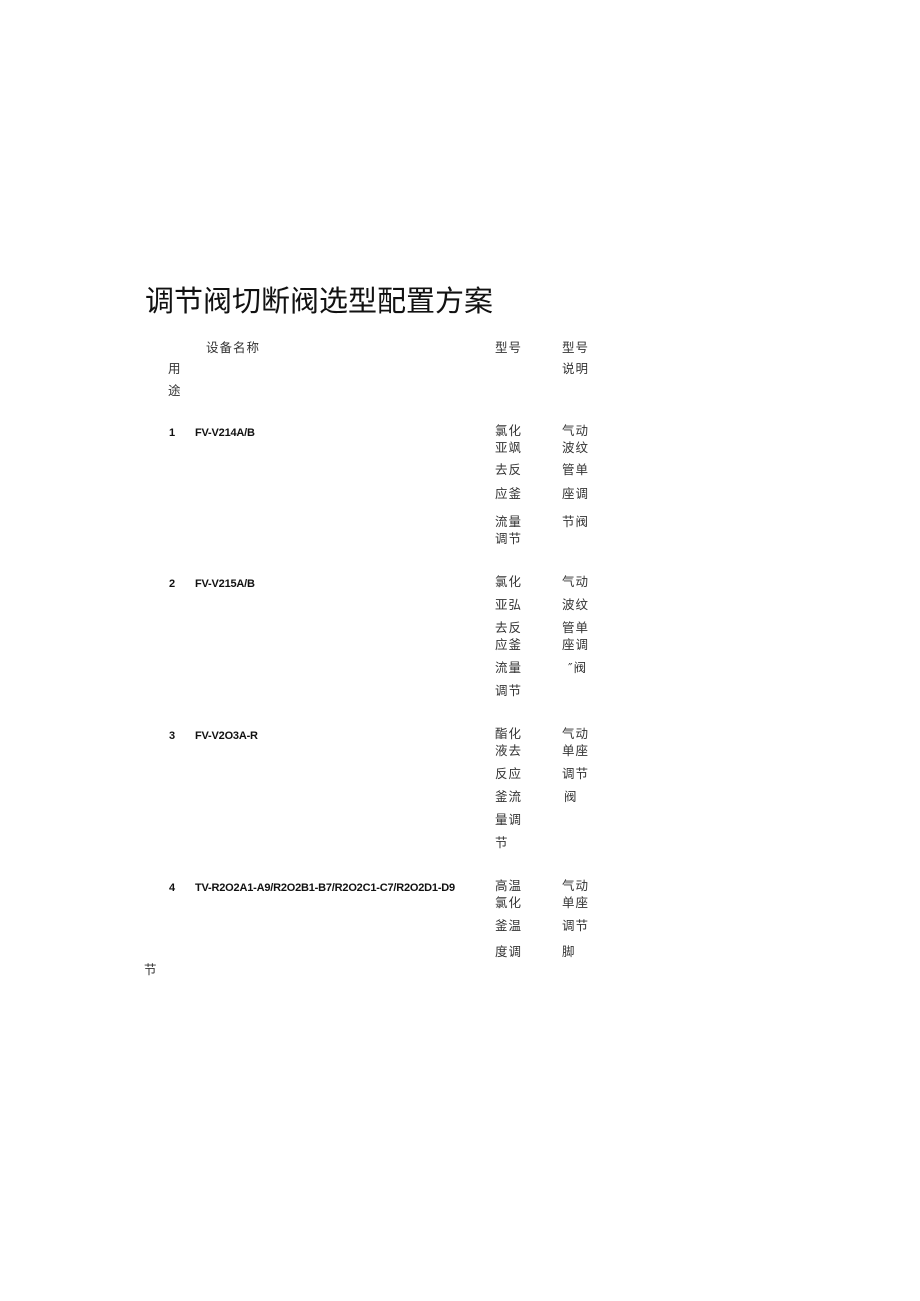 Image resolution: width=920 pixels, height=1301 pixels. What do you see at coordinates (509, 604) in the screenshot?
I see `row-usage-line: 亚弘` at bounding box center [509, 604].